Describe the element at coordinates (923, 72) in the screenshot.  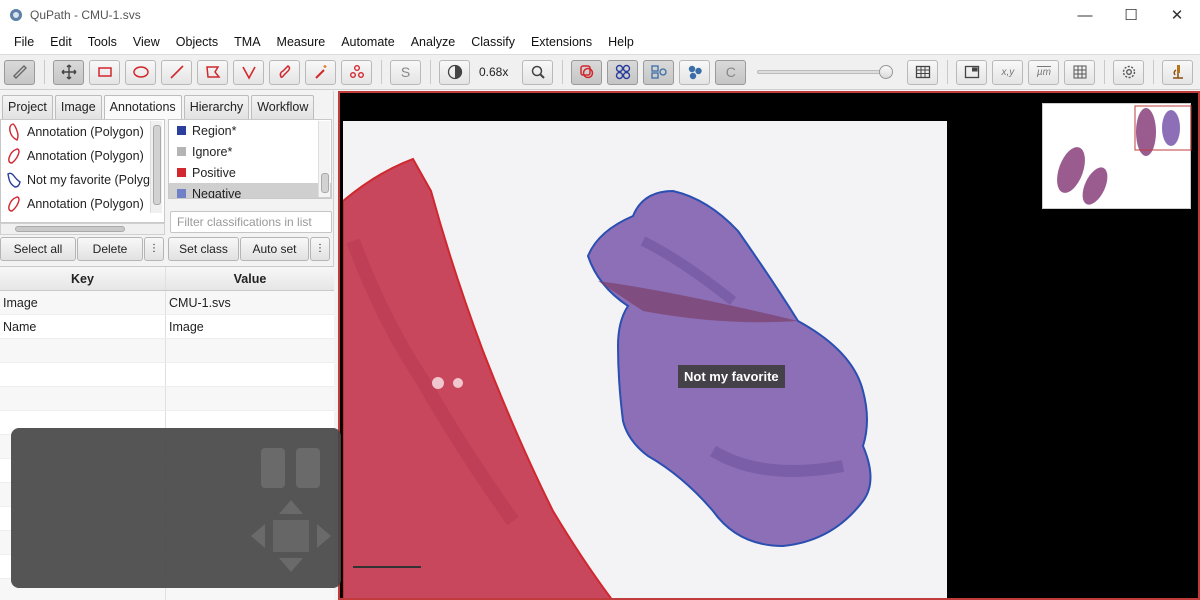
I see `measurement-table-button` at that location.